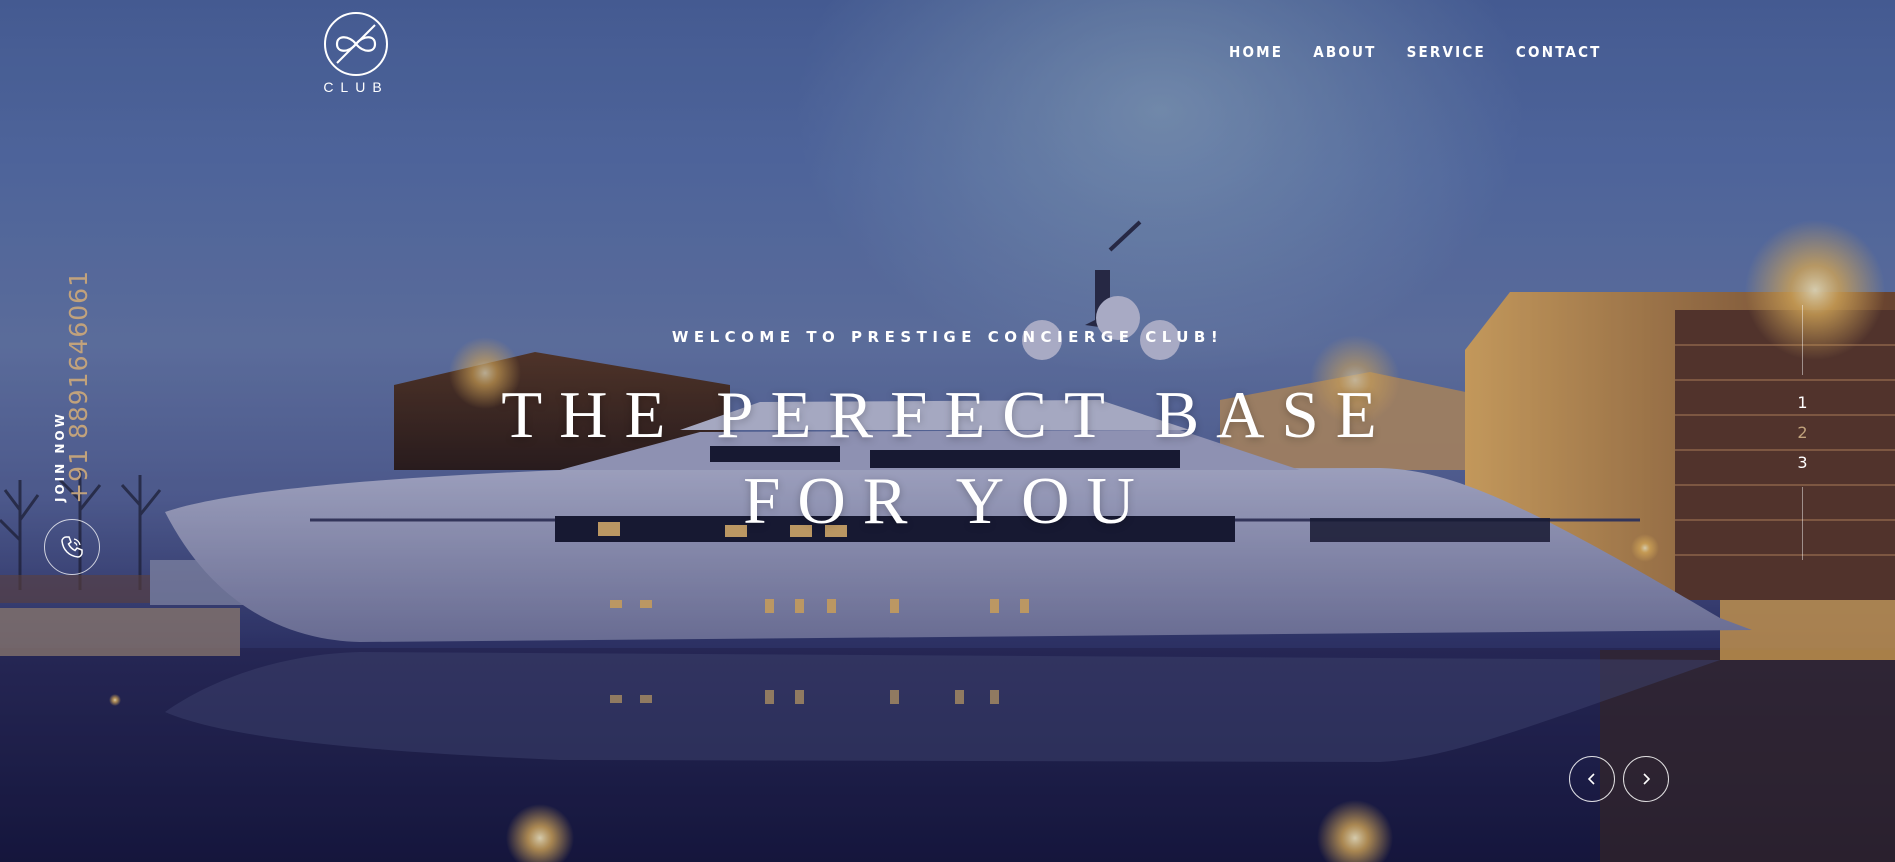 The height and width of the screenshot is (862, 1895). I want to click on next-slide-button, so click(1646, 779).